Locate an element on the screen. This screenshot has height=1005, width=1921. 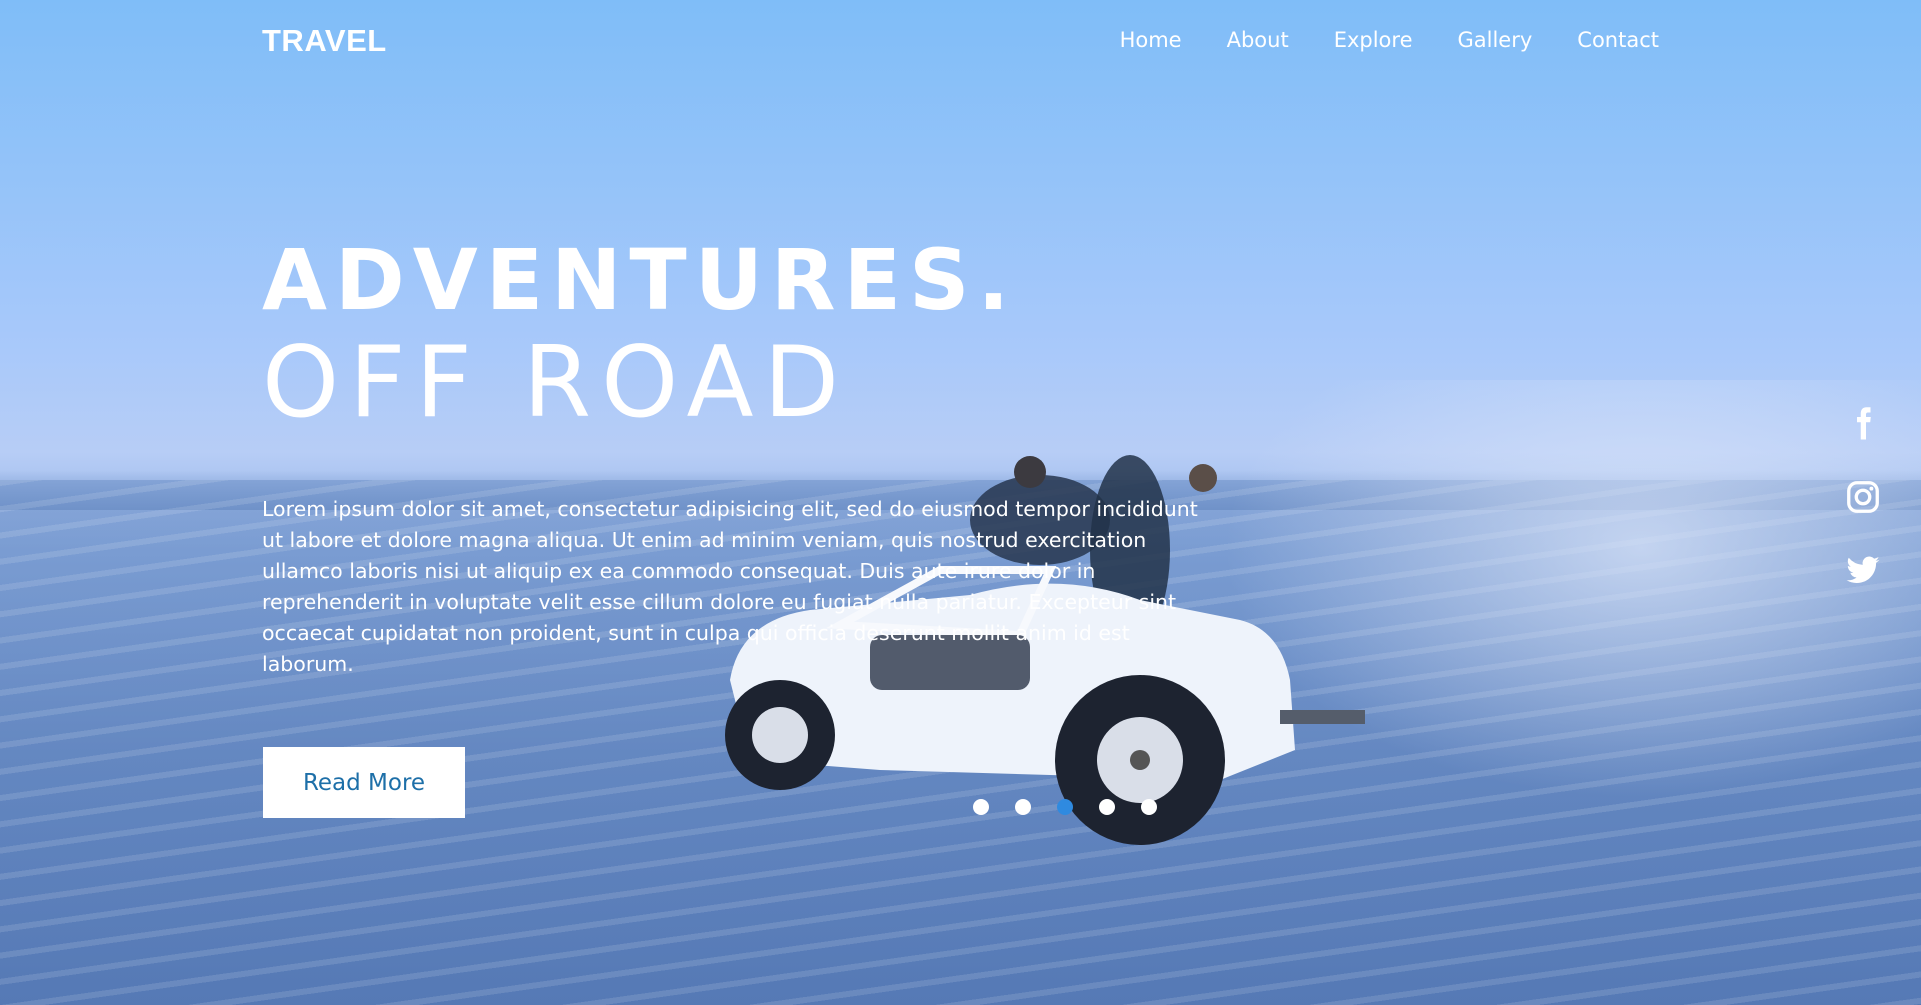
nav-gallery: Gallery is located at coordinates (1495, 40).